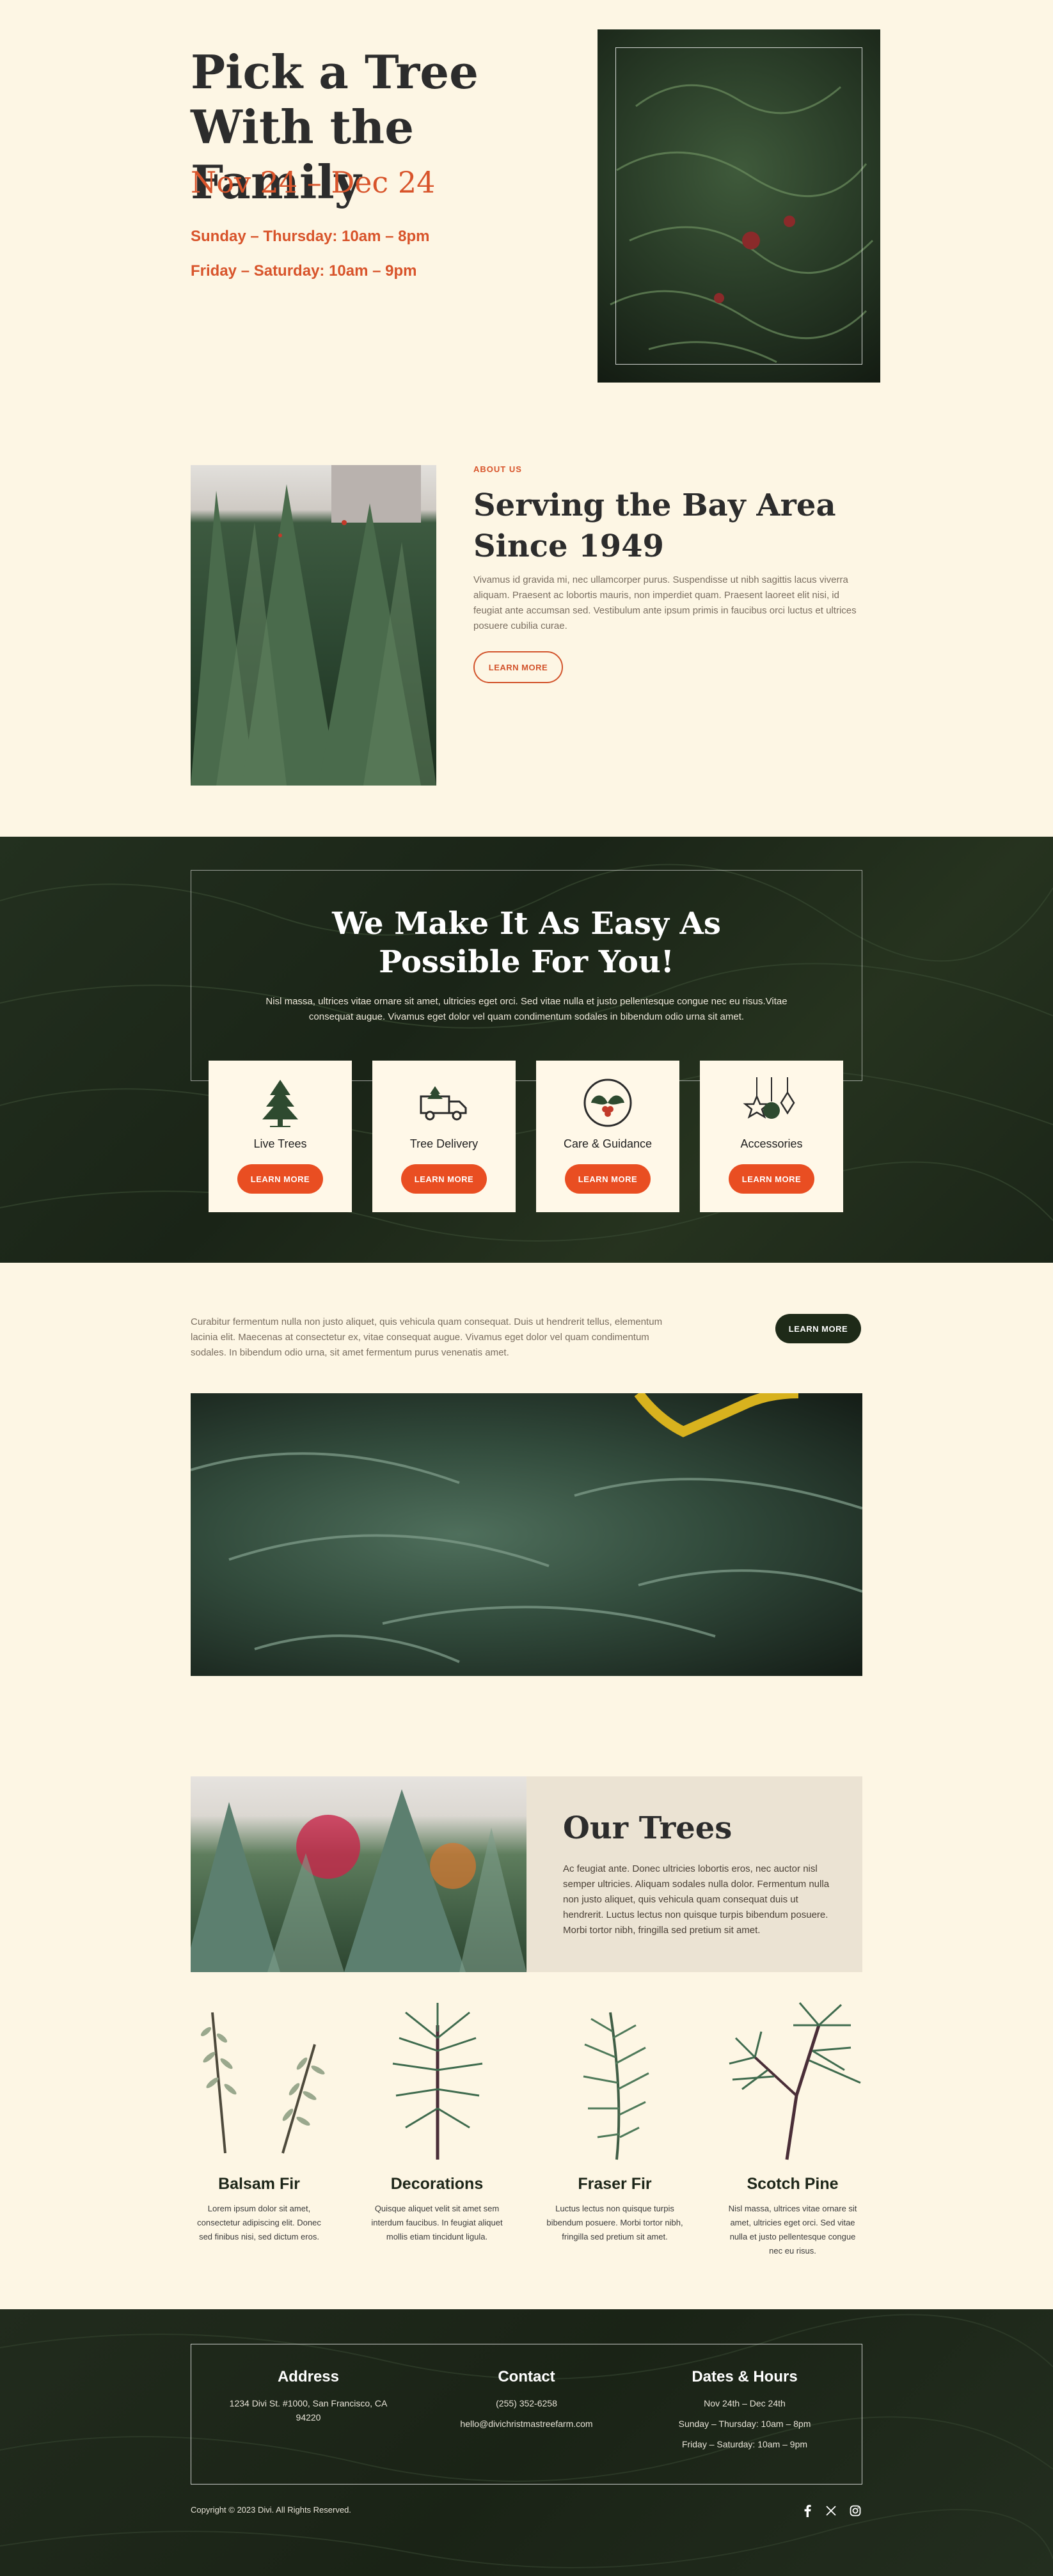  What do you see at coordinates (262, 2083) in the screenshot?
I see `balsam-fir-illustration` at bounding box center [262, 2083].